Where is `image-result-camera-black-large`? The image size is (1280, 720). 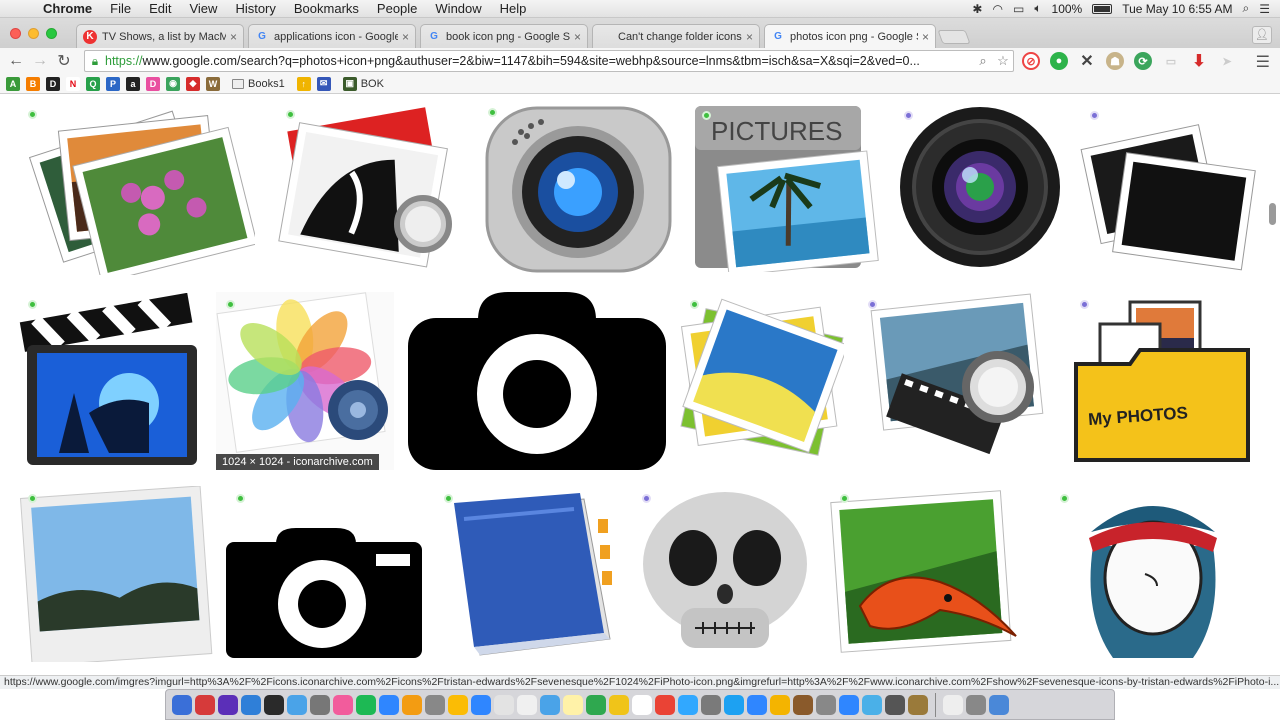 image-result-camera-black-large is located at coordinates (537, 380).